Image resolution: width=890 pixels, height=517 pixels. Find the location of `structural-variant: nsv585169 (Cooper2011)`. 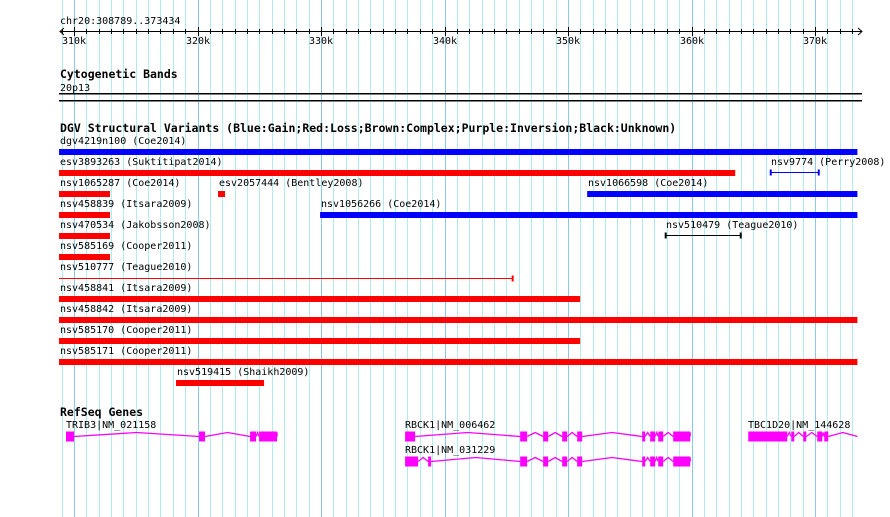

structural-variant: nsv585169 (Cooper2011) is located at coordinates (125, 250).